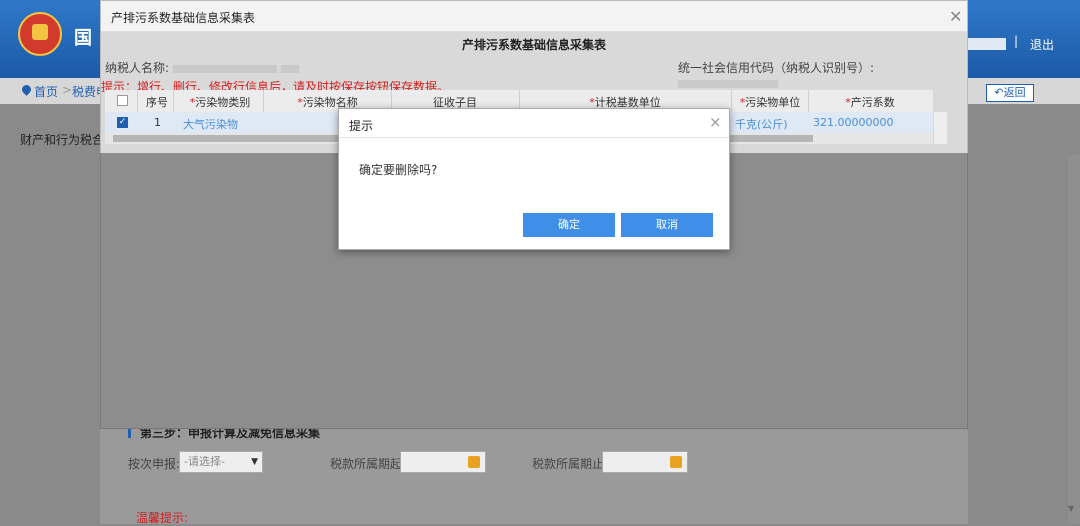  I want to click on dialog-divider, so click(534, 137).